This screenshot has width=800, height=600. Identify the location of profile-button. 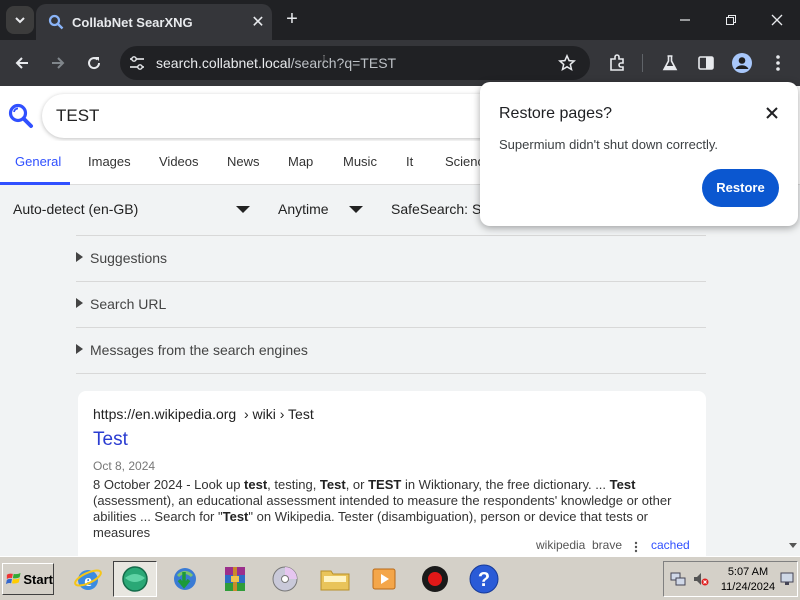
(742, 63).